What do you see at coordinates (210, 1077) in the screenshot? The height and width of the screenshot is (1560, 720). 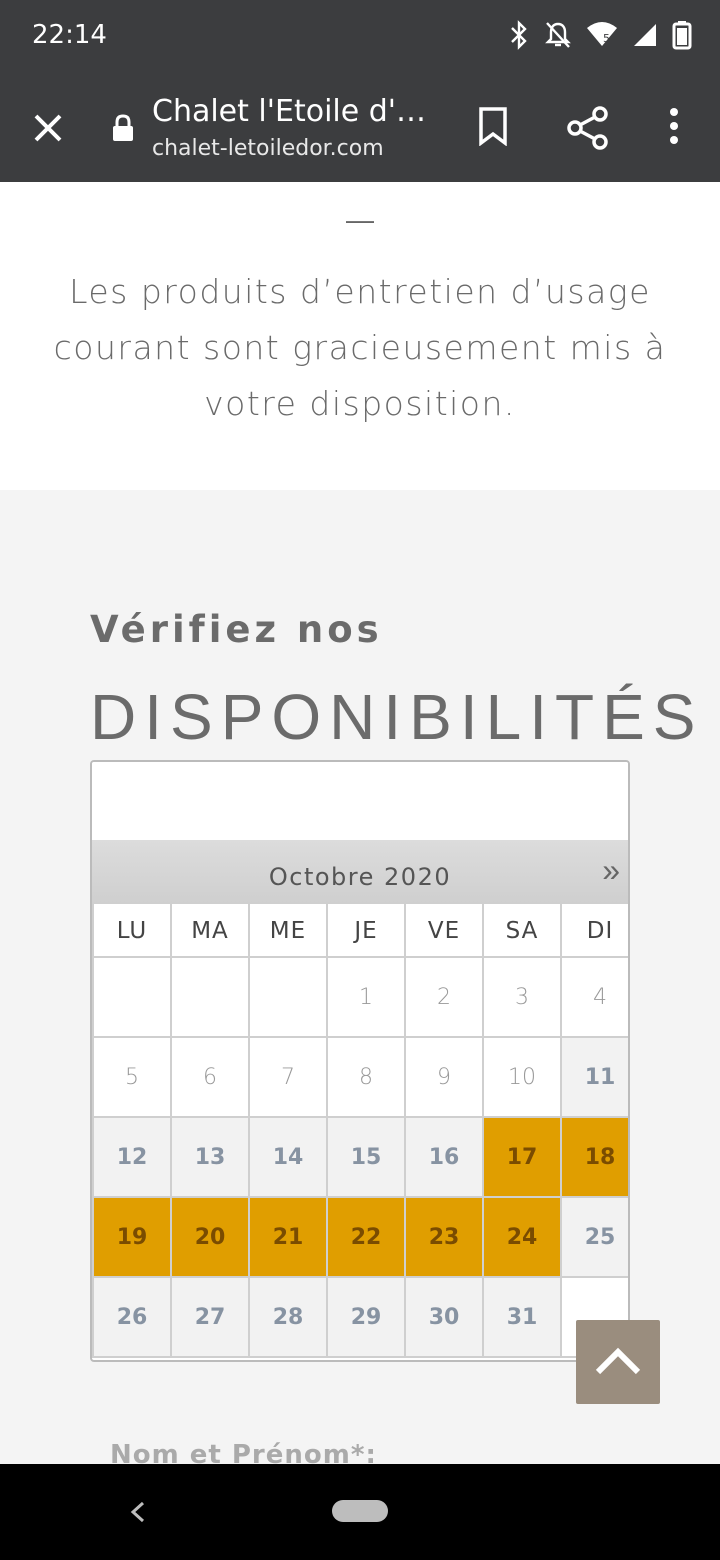 I see `calendar-day-past: 6` at bounding box center [210, 1077].